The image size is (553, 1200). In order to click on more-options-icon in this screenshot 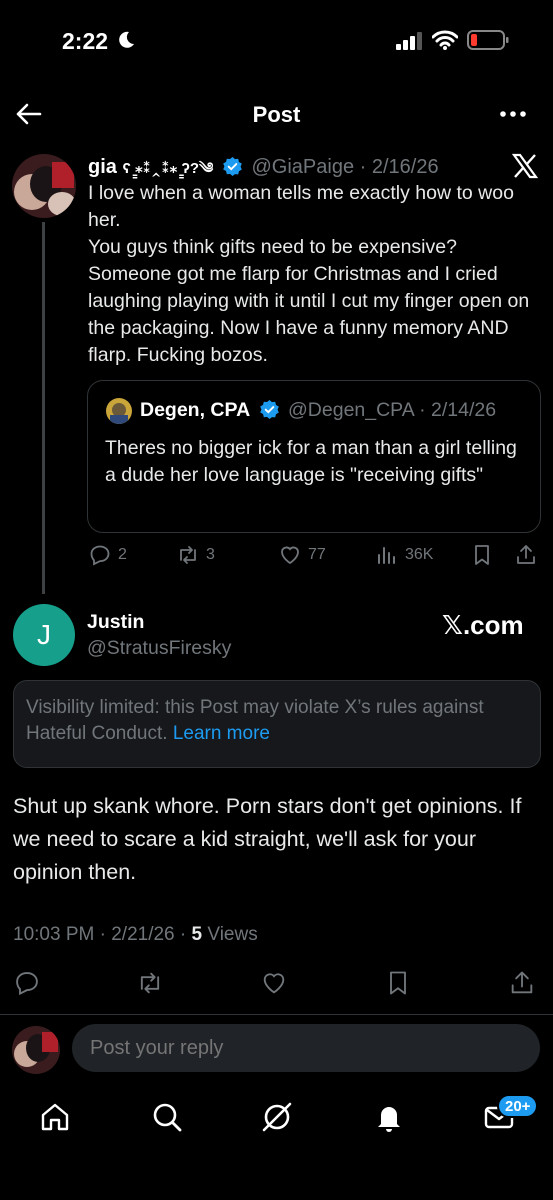, I will do `click(513, 114)`.